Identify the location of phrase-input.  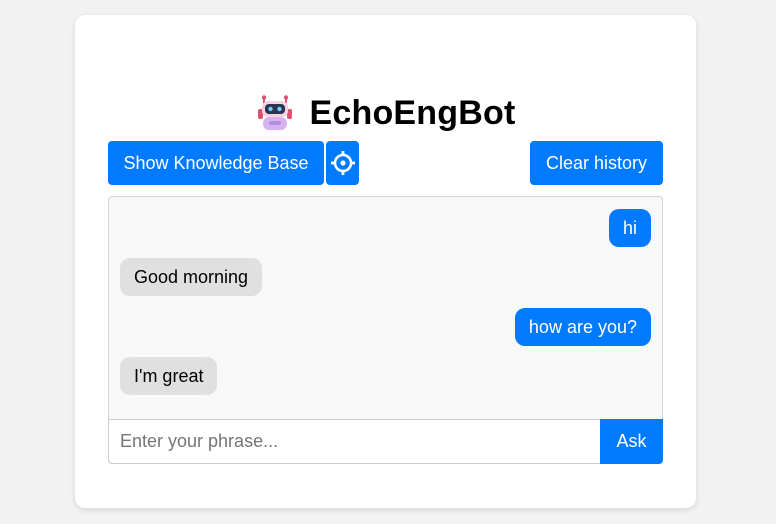
(354, 441).